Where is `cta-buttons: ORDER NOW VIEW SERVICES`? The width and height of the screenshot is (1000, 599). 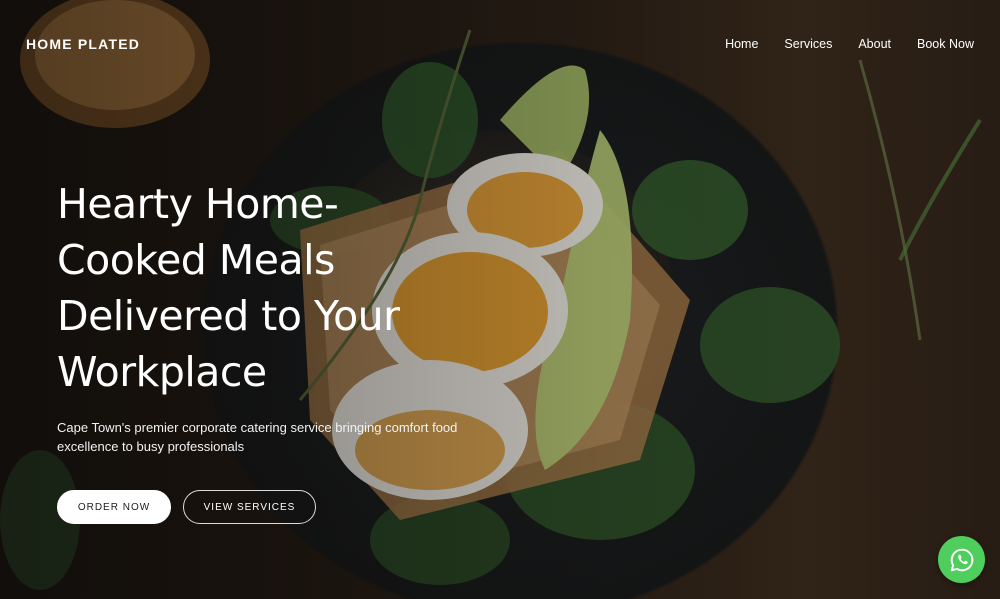 cta-buttons: ORDER NOW VIEW SERVICES is located at coordinates (277, 507).